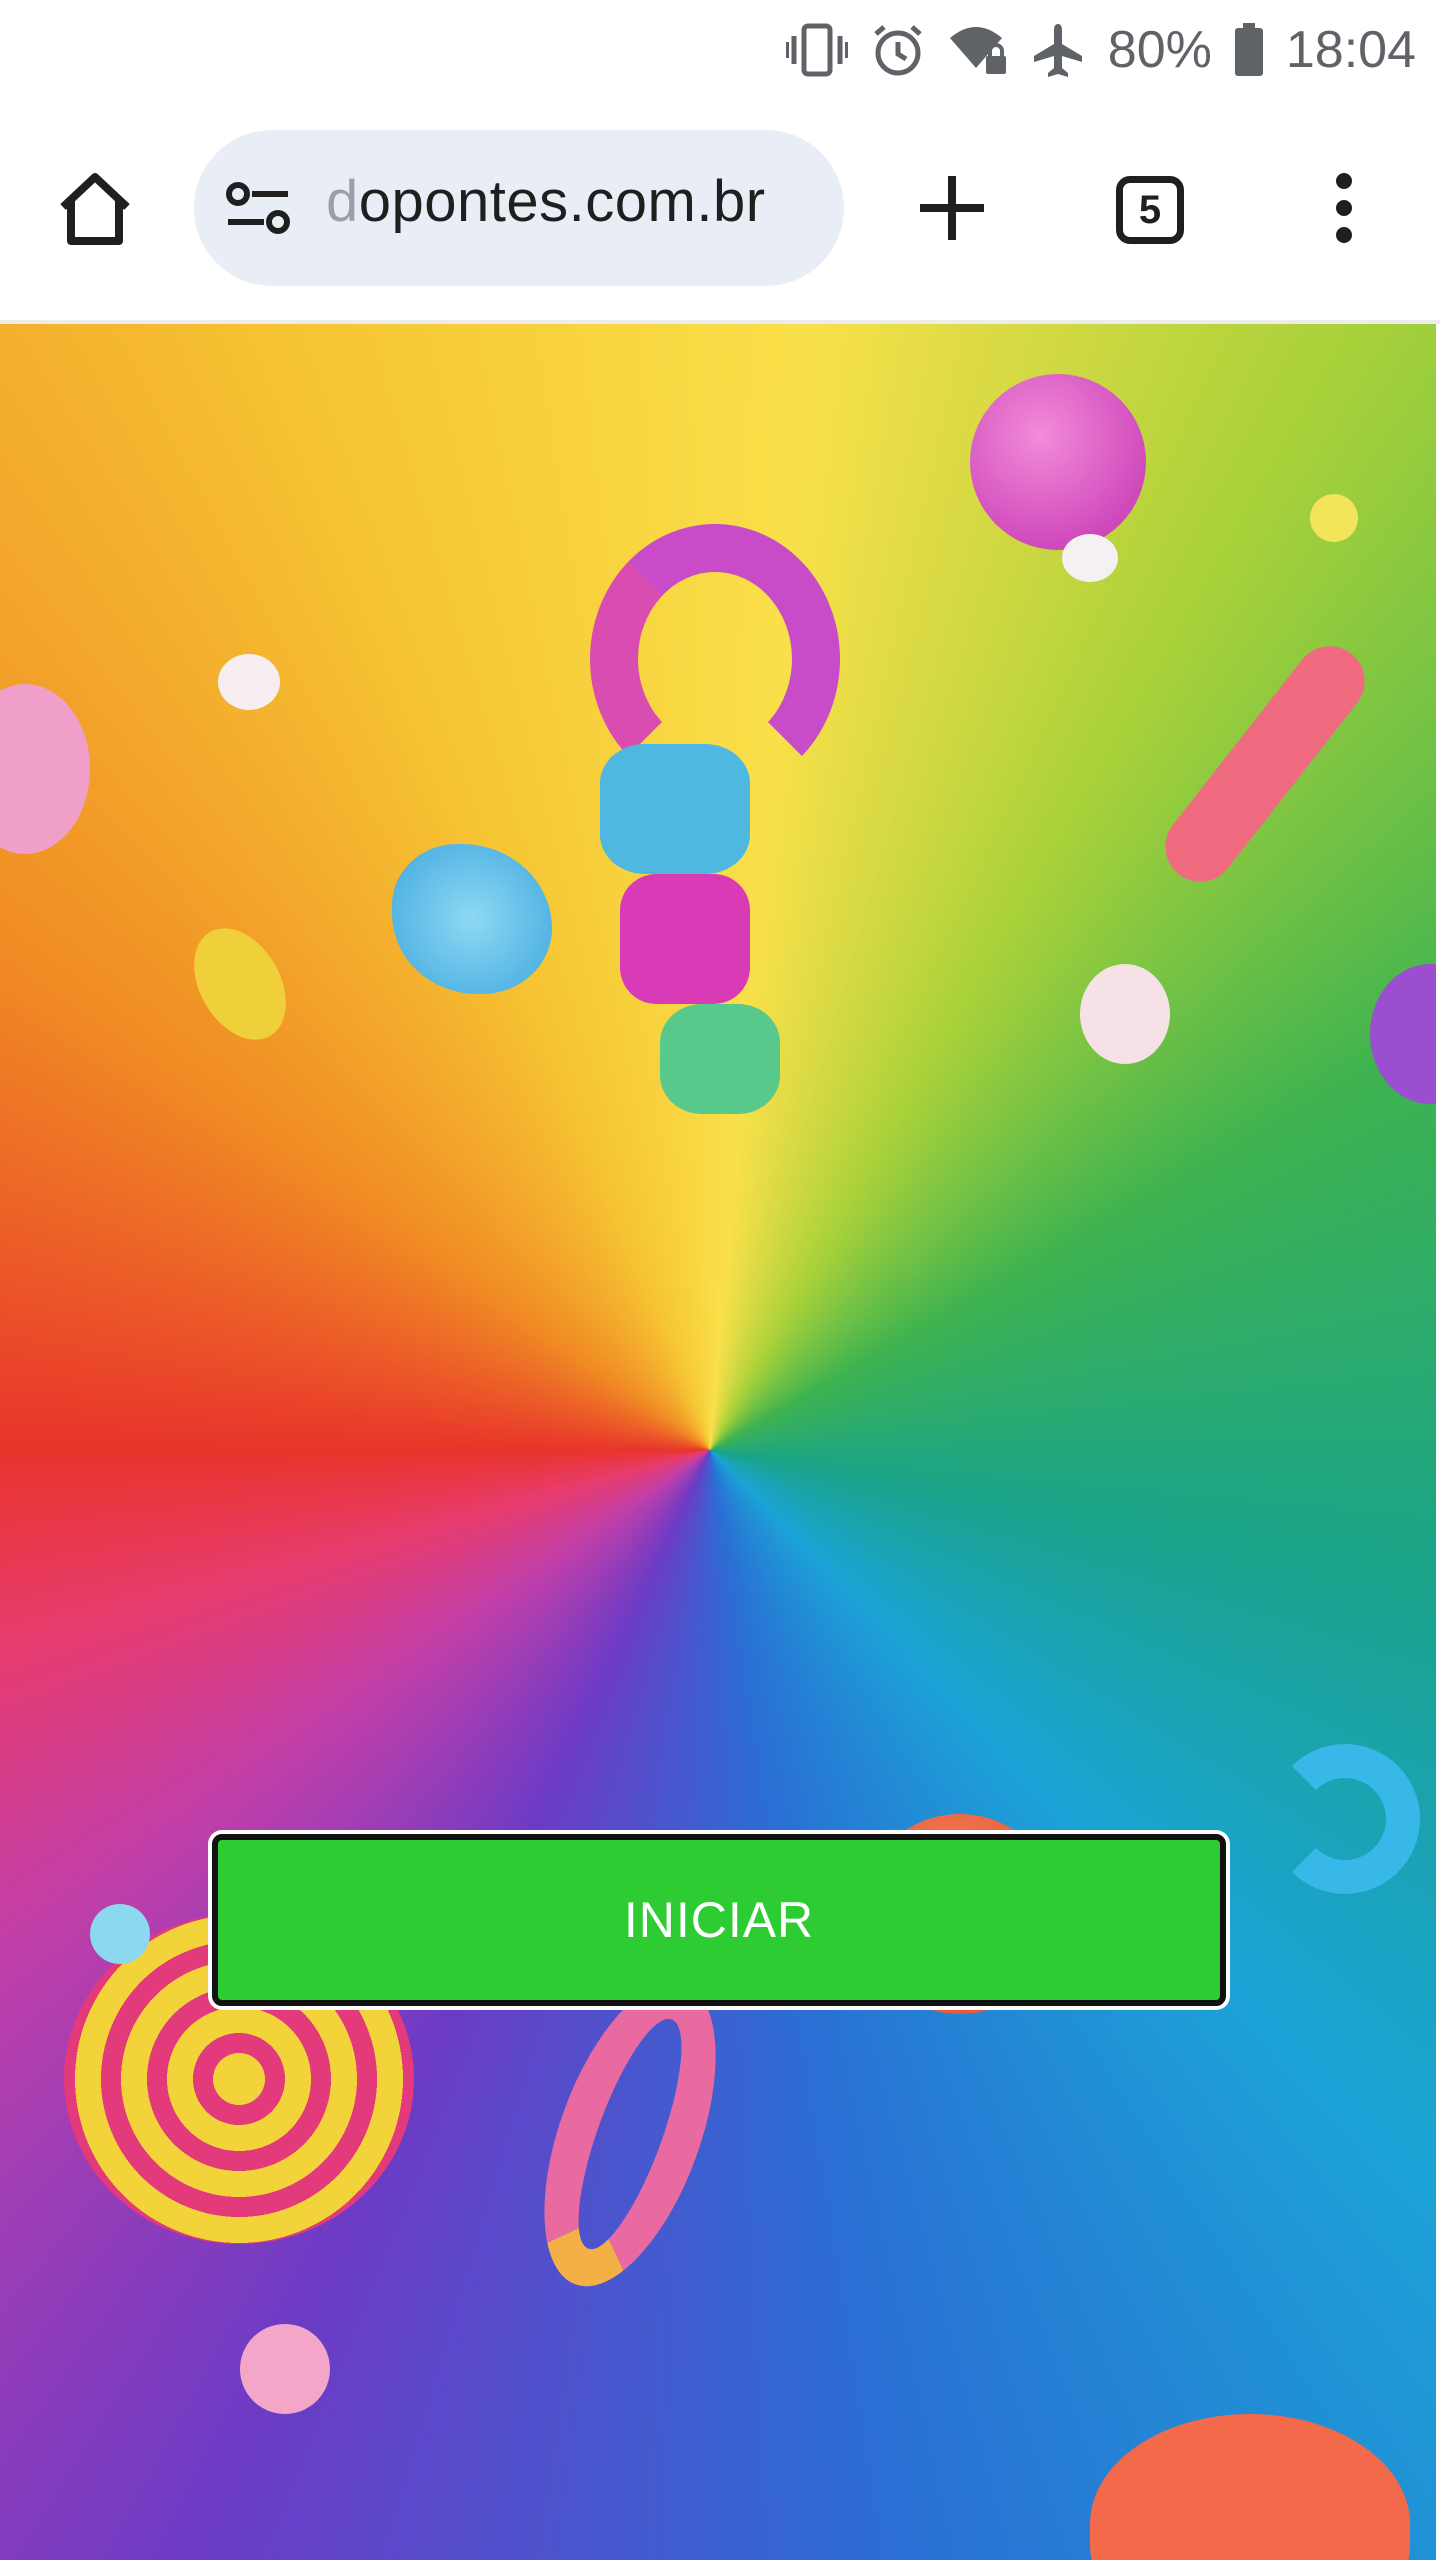  What do you see at coordinates (816, 50) in the screenshot?
I see `vibrate-icon` at bounding box center [816, 50].